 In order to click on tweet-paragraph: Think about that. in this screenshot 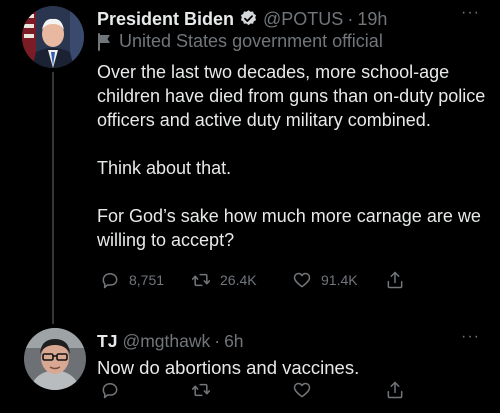, I will do `click(164, 168)`.